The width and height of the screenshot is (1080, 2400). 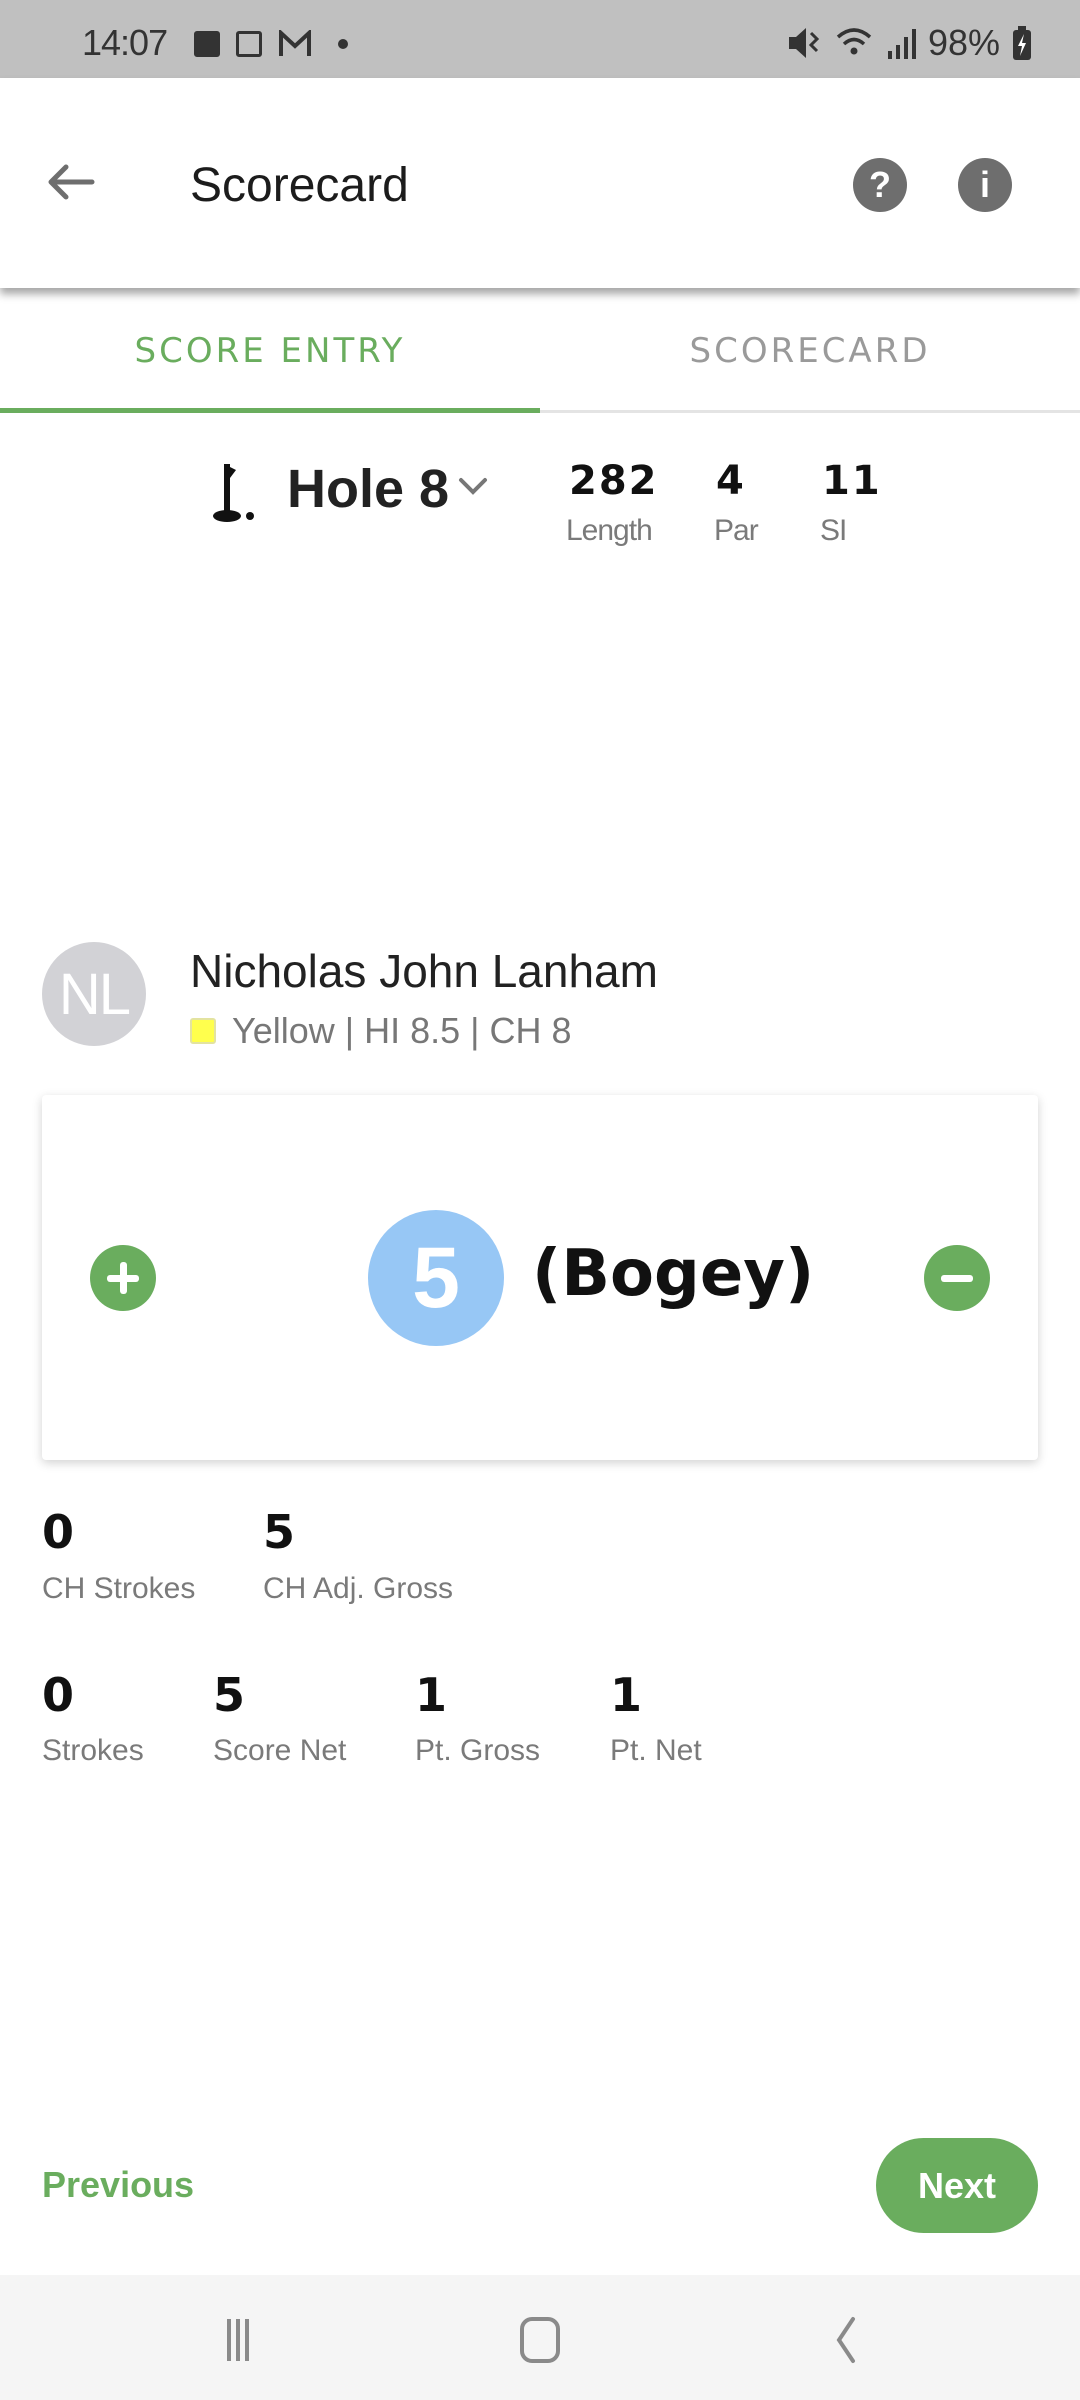 I want to click on decrease-score-button, so click(x=957, y=1278).